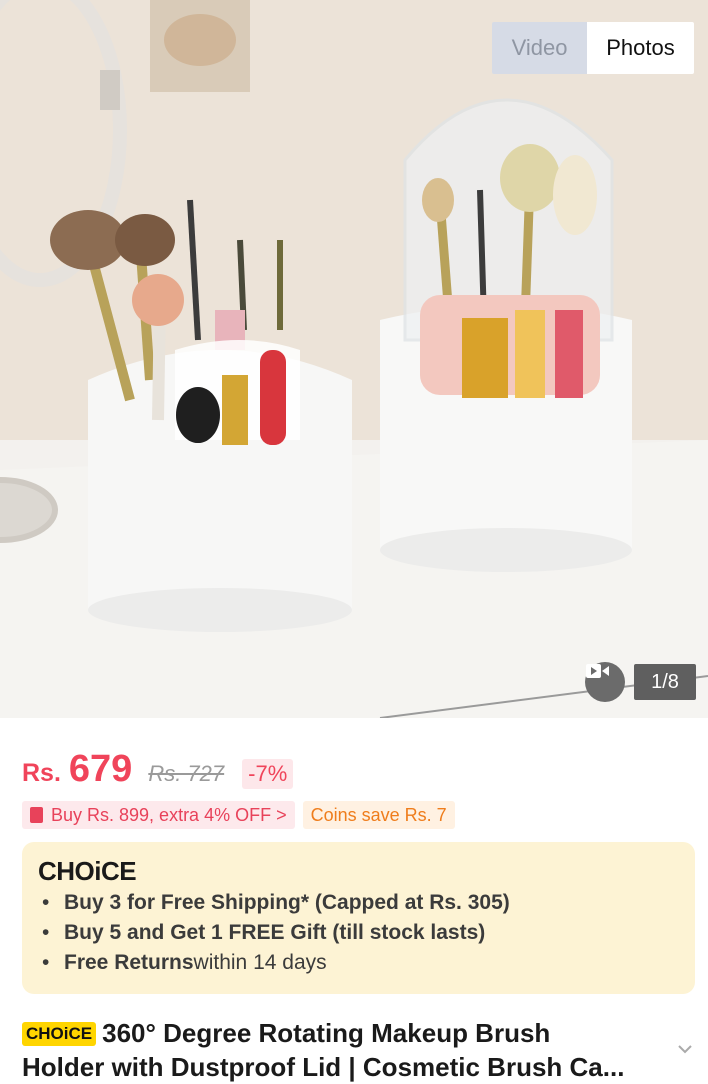 Image resolution: width=708 pixels, height=1084 pixels. I want to click on image-counter: 1/8, so click(665, 682).